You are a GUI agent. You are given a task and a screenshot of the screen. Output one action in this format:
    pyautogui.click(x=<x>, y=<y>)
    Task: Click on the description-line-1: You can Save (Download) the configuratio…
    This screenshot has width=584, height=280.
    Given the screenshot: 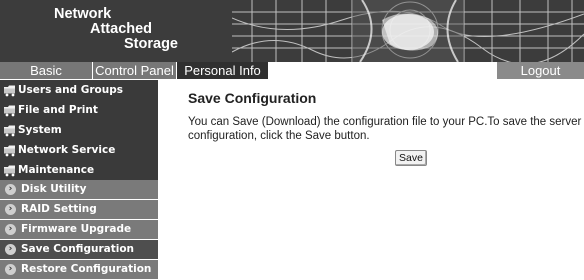 What is the action you would take?
    pyautogui.click(x=385, y=122)
    